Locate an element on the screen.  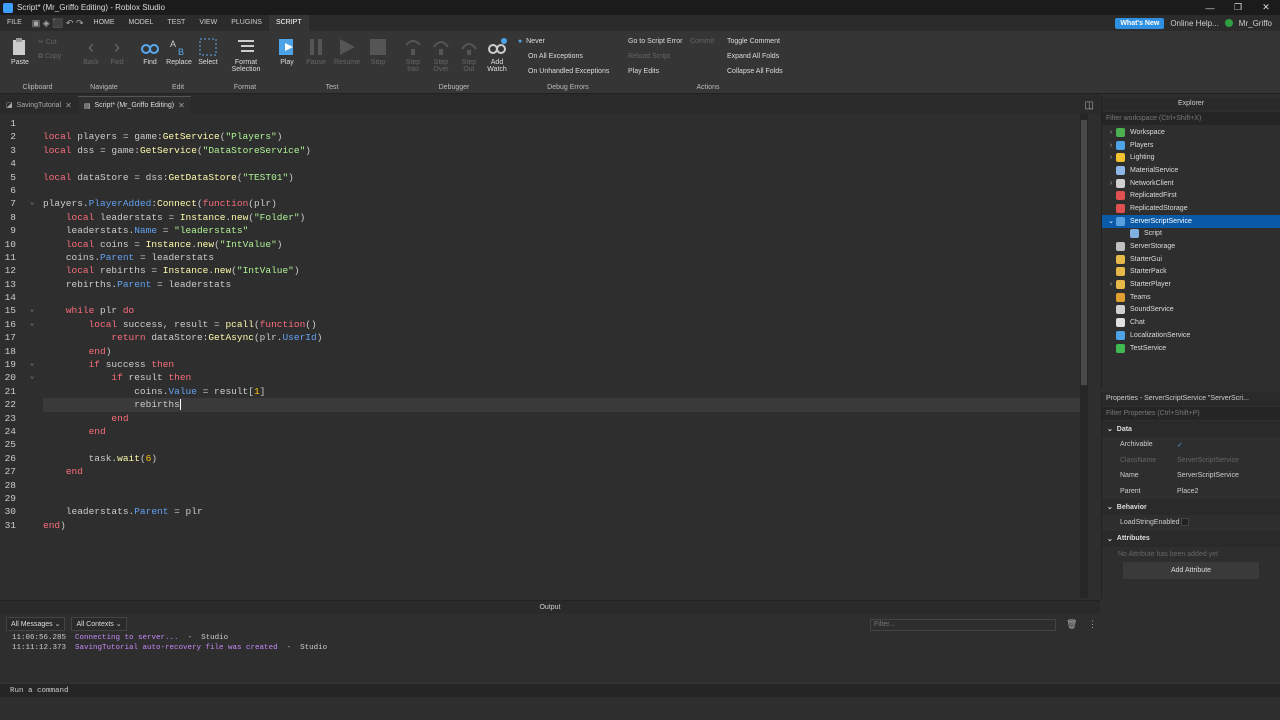
menu-test: TEST is located at coordinates (176, 23).